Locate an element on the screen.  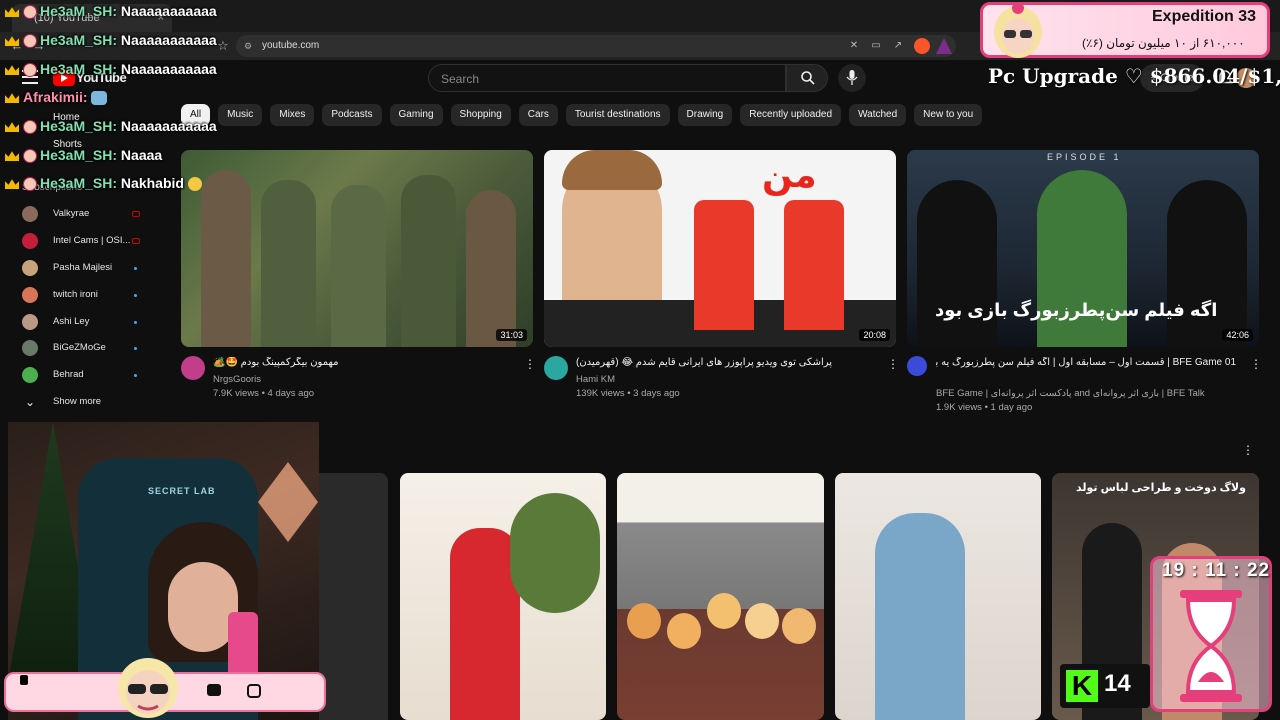
subscription-valkyrae: Valkyrae is located at coordinates (97, 214).